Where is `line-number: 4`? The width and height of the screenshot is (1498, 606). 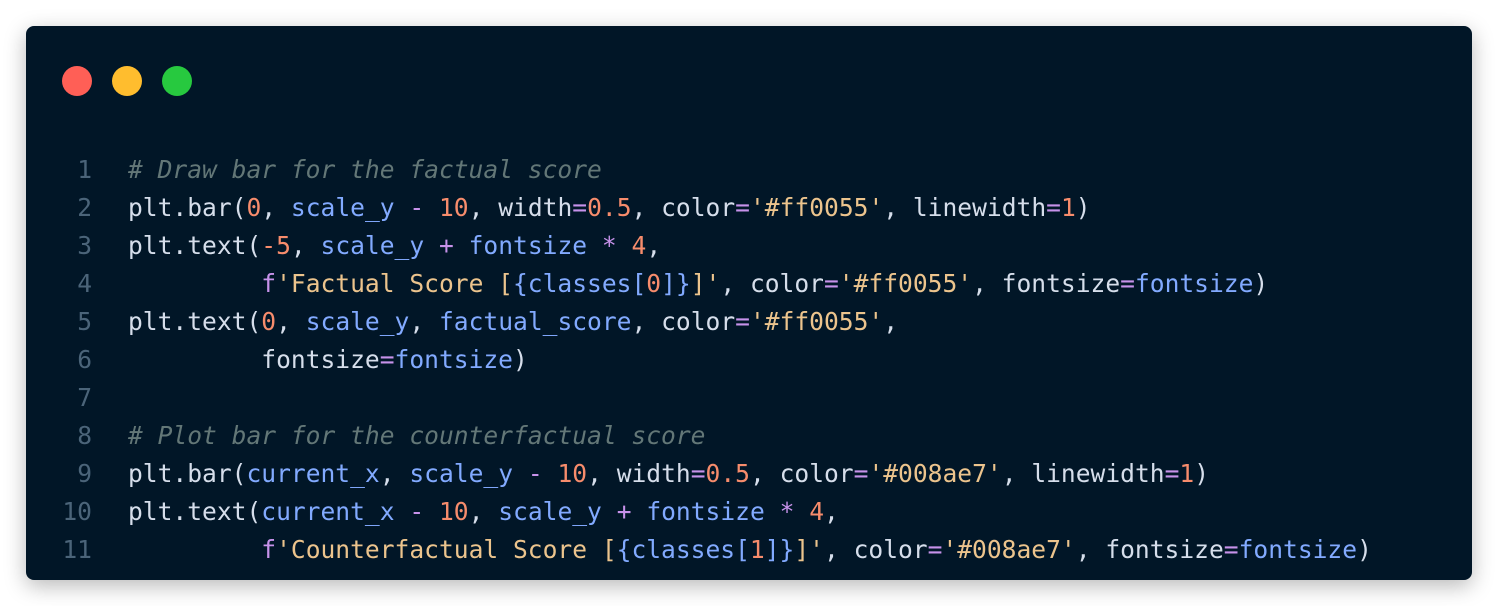
line-number: 4 is located at coordinates (84, 283).